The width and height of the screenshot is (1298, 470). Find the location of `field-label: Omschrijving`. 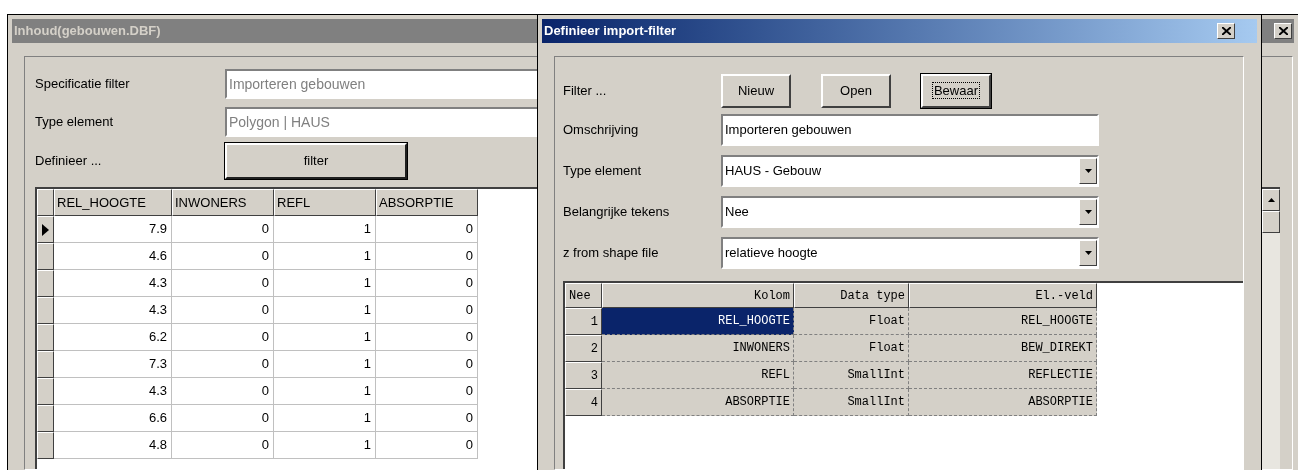

field-label: Omschrijving is located at coordinates (601, 129).